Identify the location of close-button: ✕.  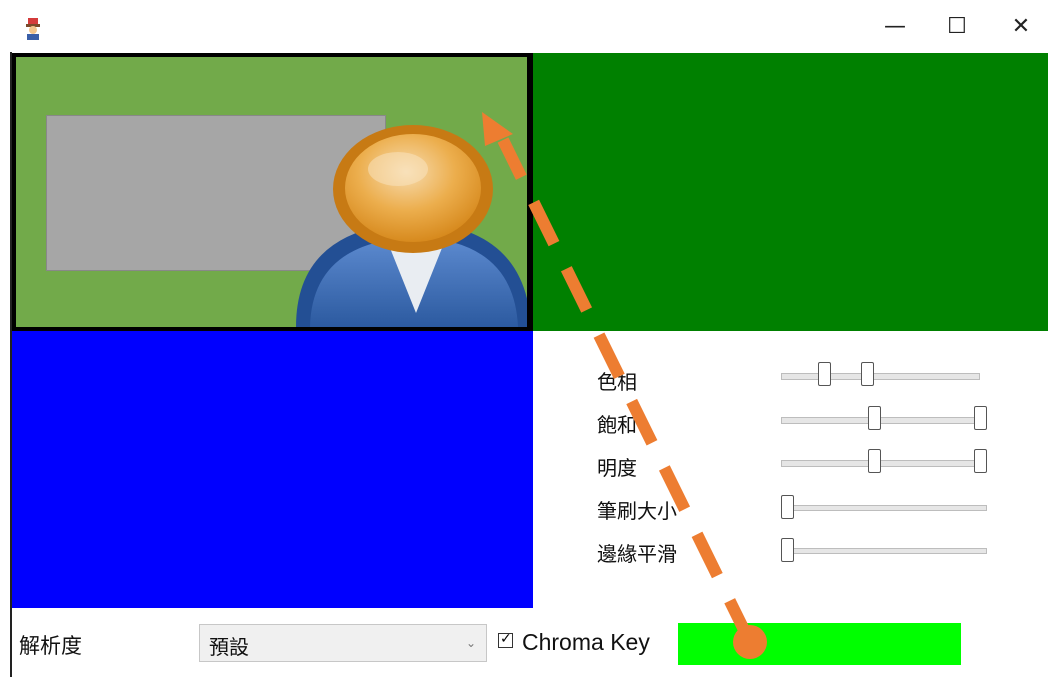
(1021, 26).